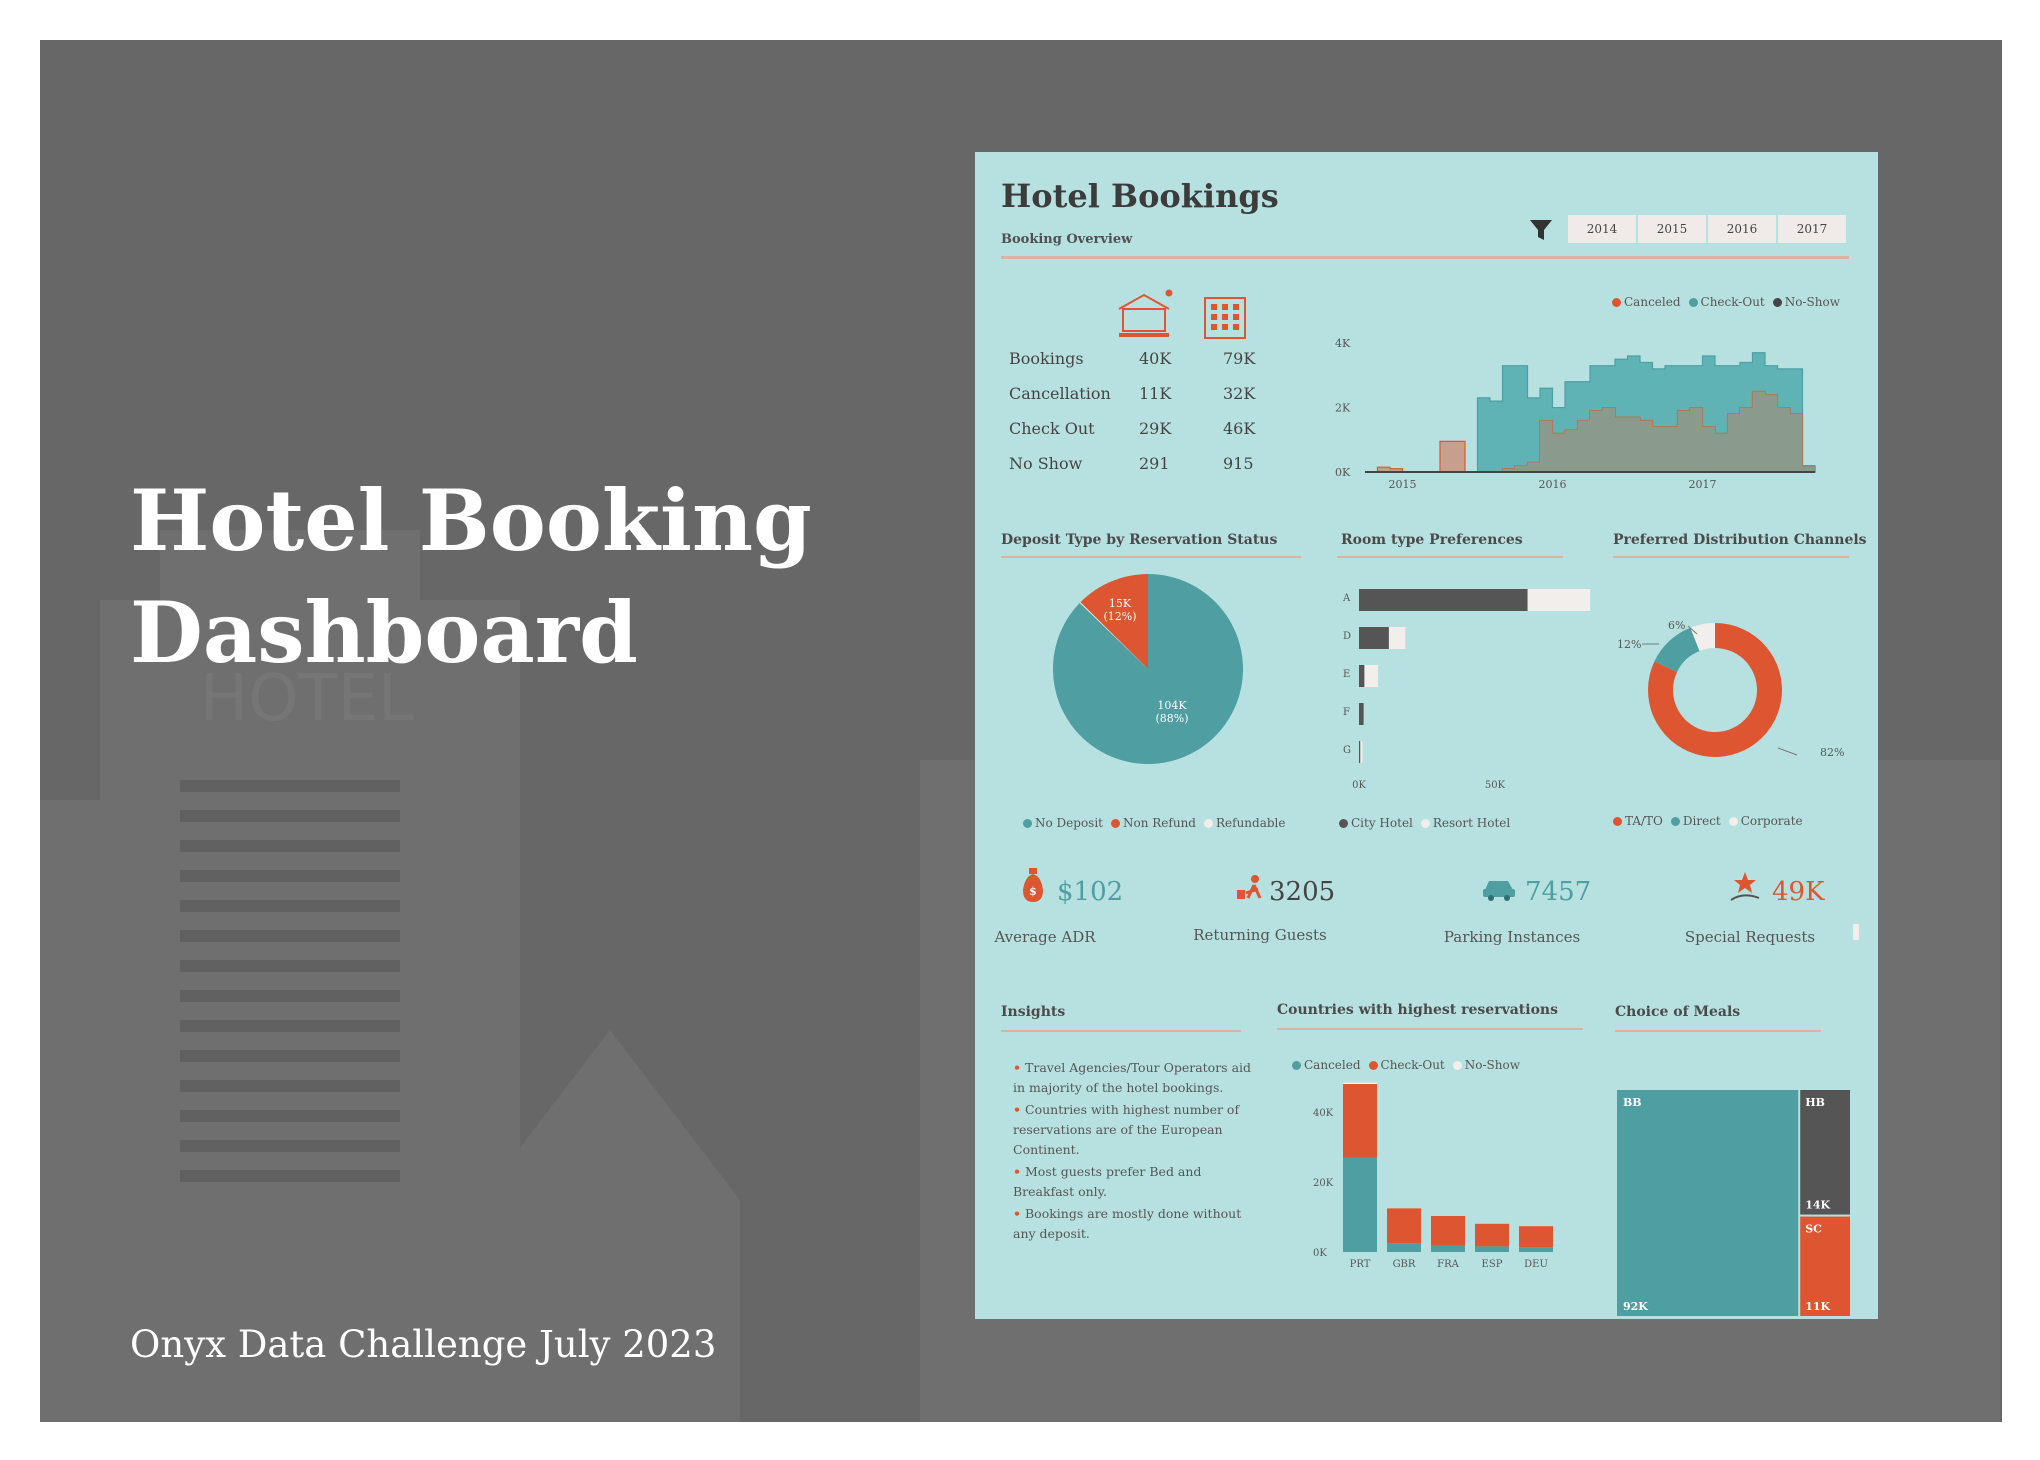 The width and height of the screenshot is (2040, 1460). What do you see at coordinates (1360, 1083) in the screenshot?
I see `country-bar-no-show` at bounding box center [1360, 1083].